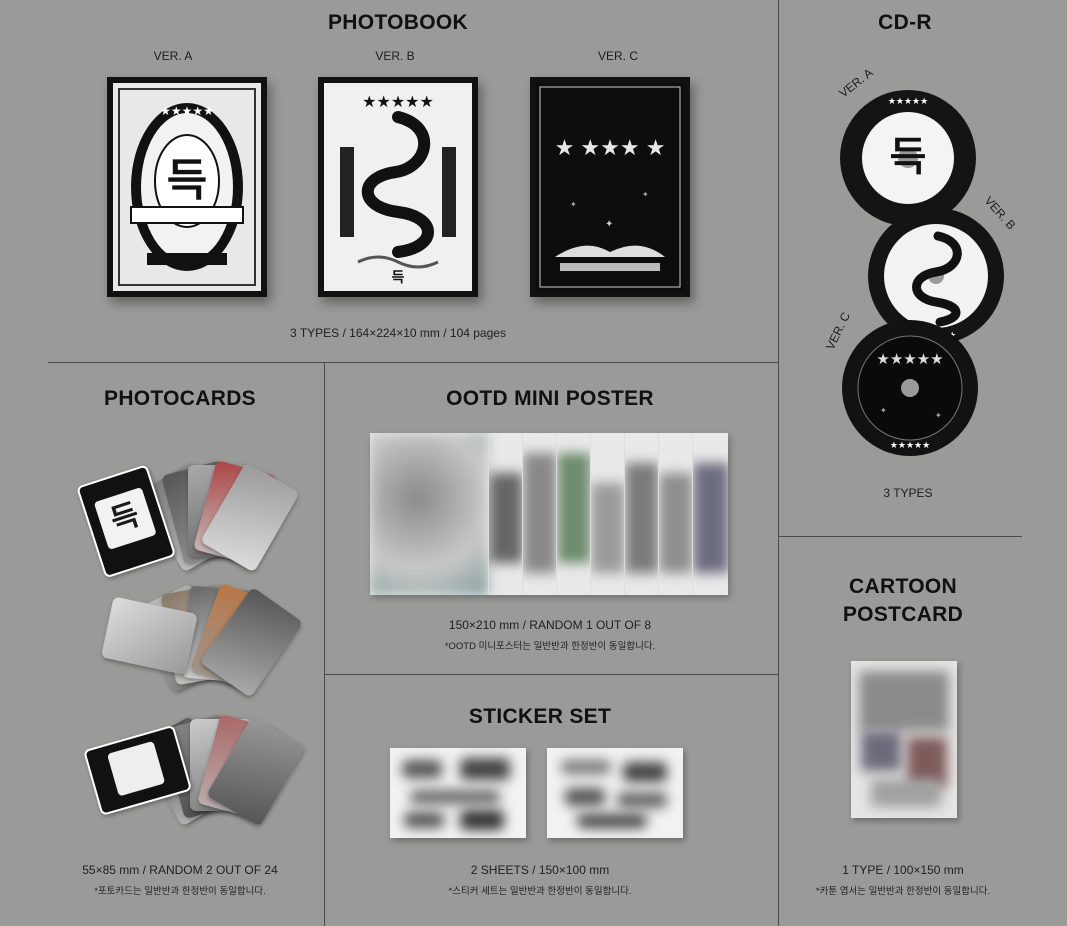 This screenshot has width=1067, height=926. What do you see at coordinates (903, 891) in the screenshot?
I see `postcard-note: *카툰 엽서는 일반반과 한정반이 동일합니다.` at bounding box center [903, 891].